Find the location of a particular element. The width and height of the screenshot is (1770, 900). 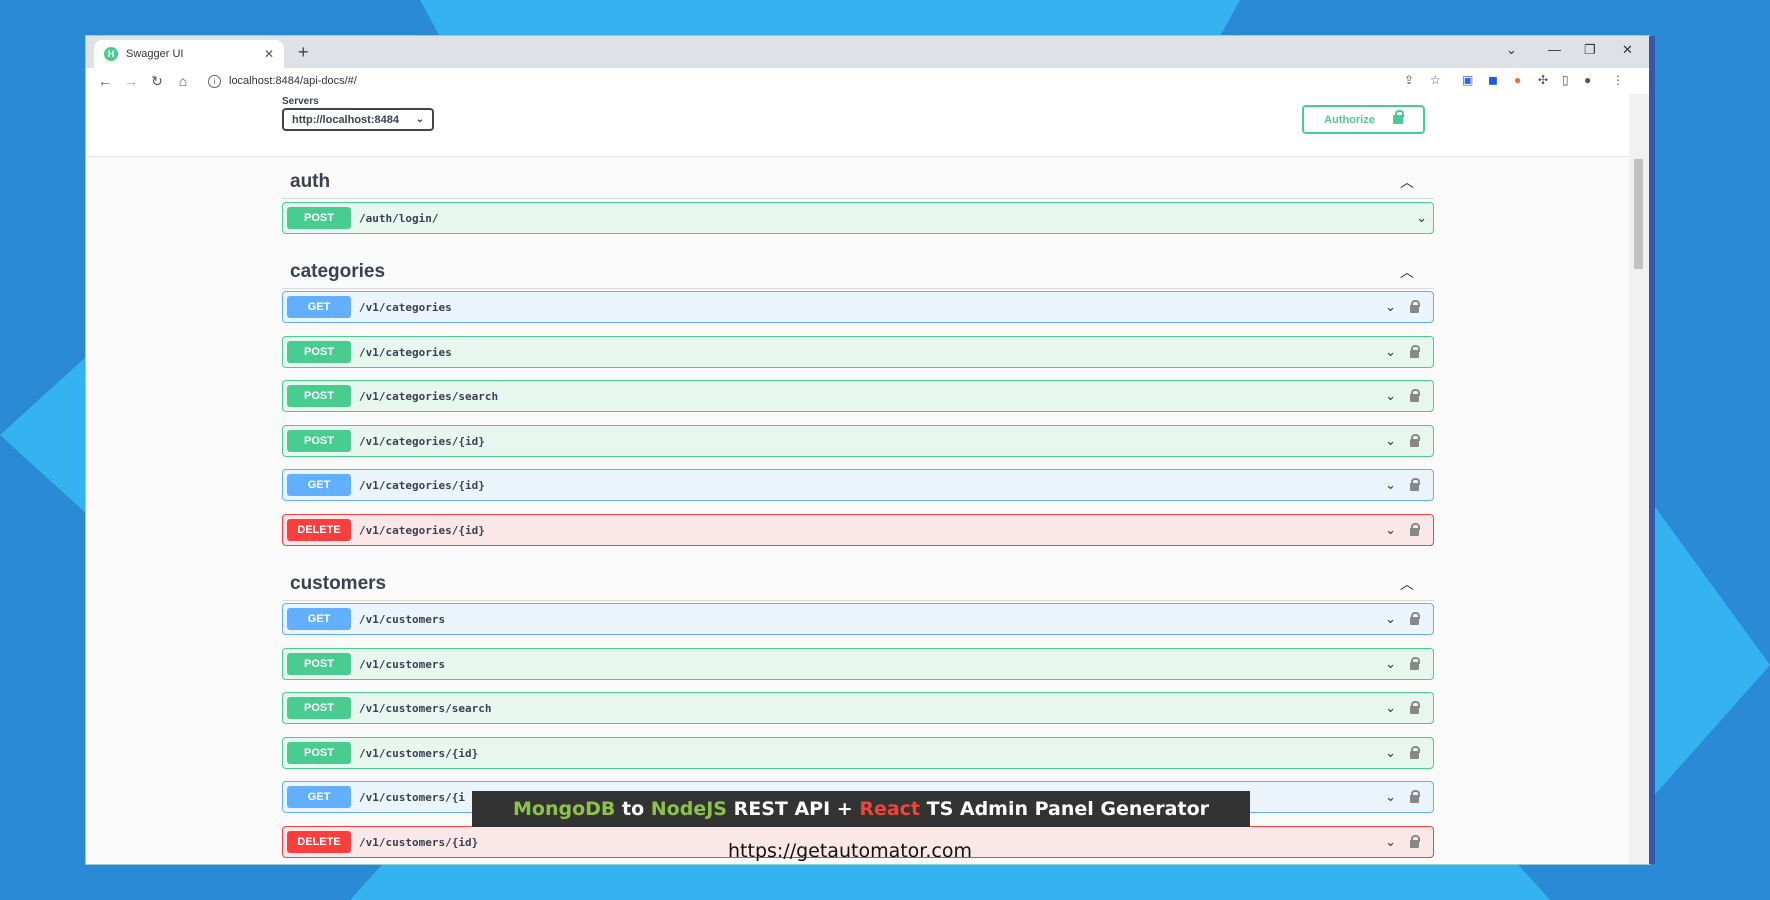

authorize-button: Authorize is located at coordinates (1363, 119).